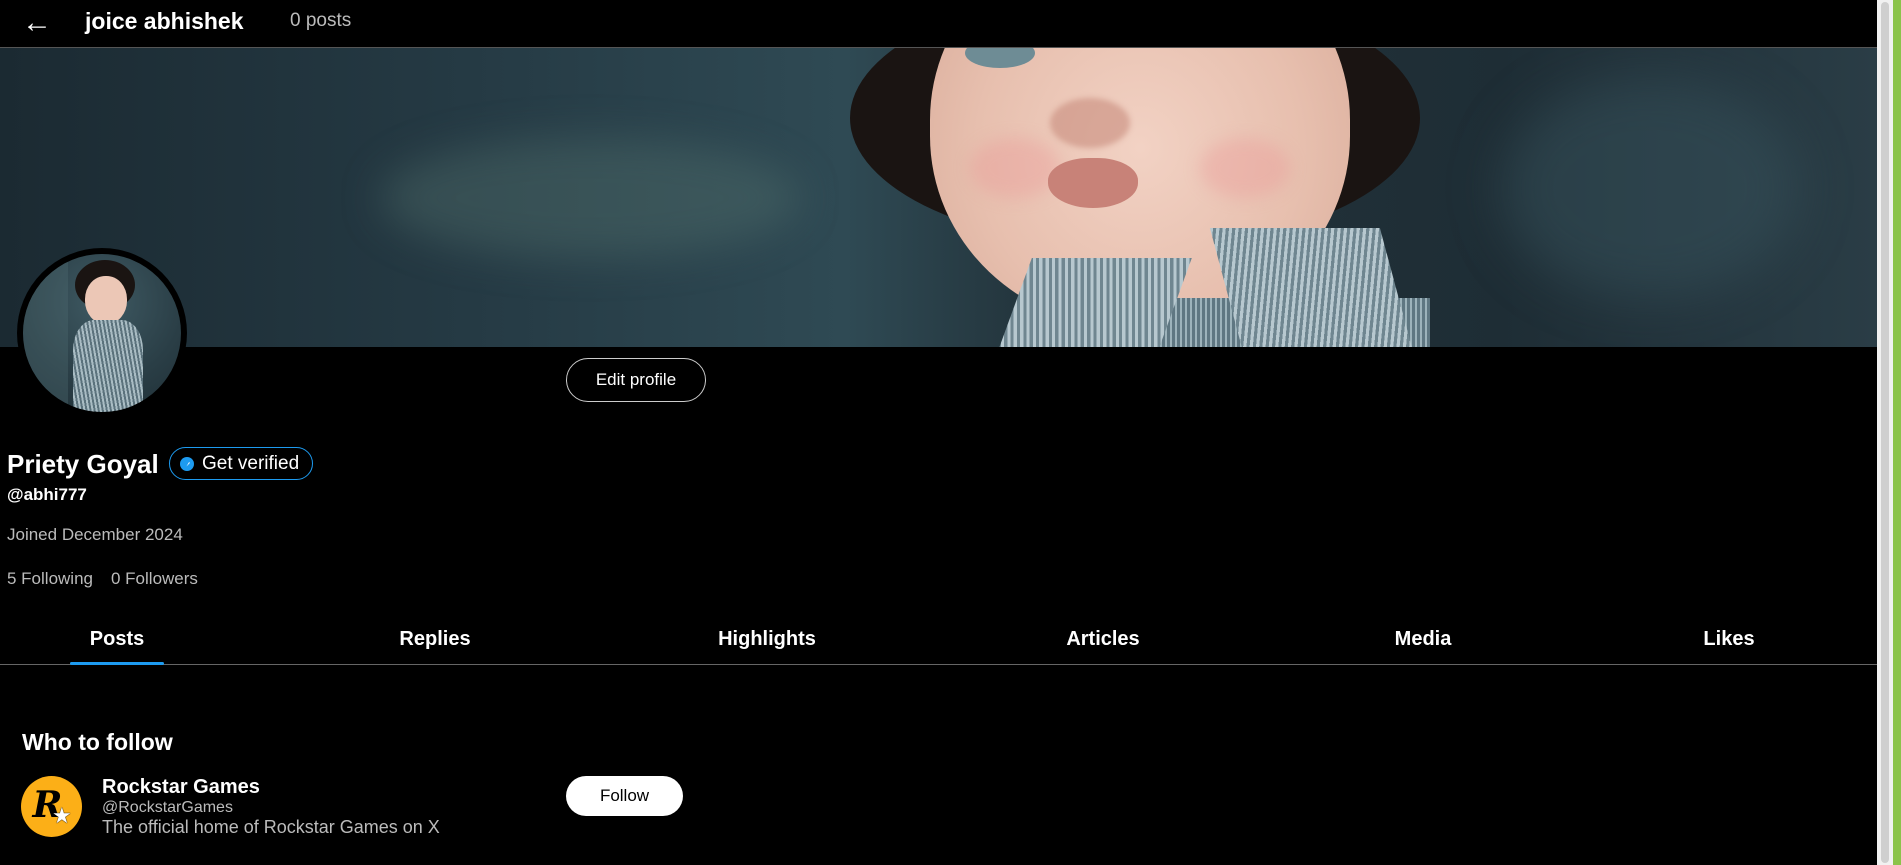  Describe the element at coordinates (83, 464) in the screenshot. I see `display-name: Priety Goyal` at that location.